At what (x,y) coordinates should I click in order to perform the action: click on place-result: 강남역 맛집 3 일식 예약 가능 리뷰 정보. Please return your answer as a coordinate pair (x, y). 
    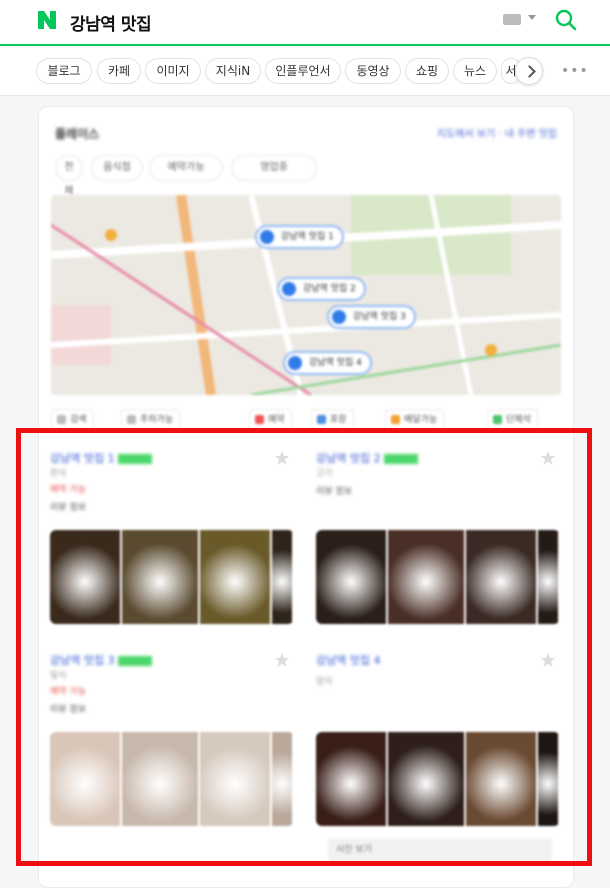
    Looking at the image, I should click on (172, 742).